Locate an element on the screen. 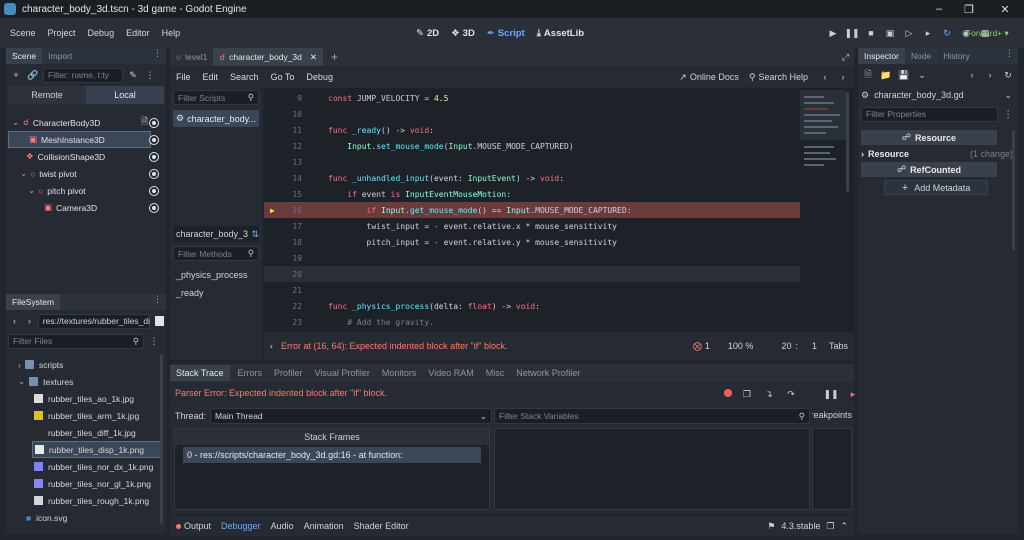  zoom-level: 100 % is located at coordinates (741, 346).